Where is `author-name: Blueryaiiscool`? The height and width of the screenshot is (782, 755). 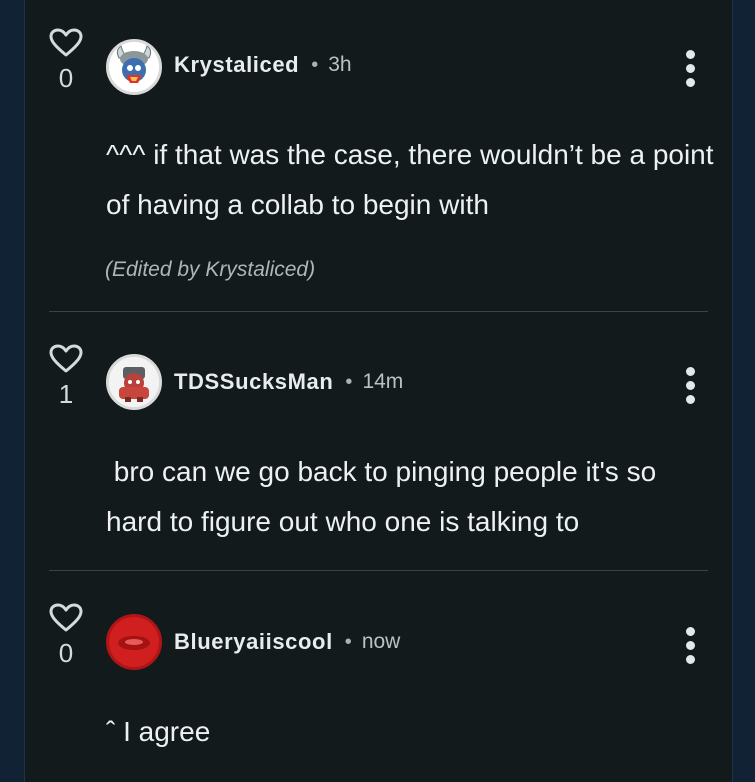 author-name: Blueryaiiscool is located at coordinates (253, 642).